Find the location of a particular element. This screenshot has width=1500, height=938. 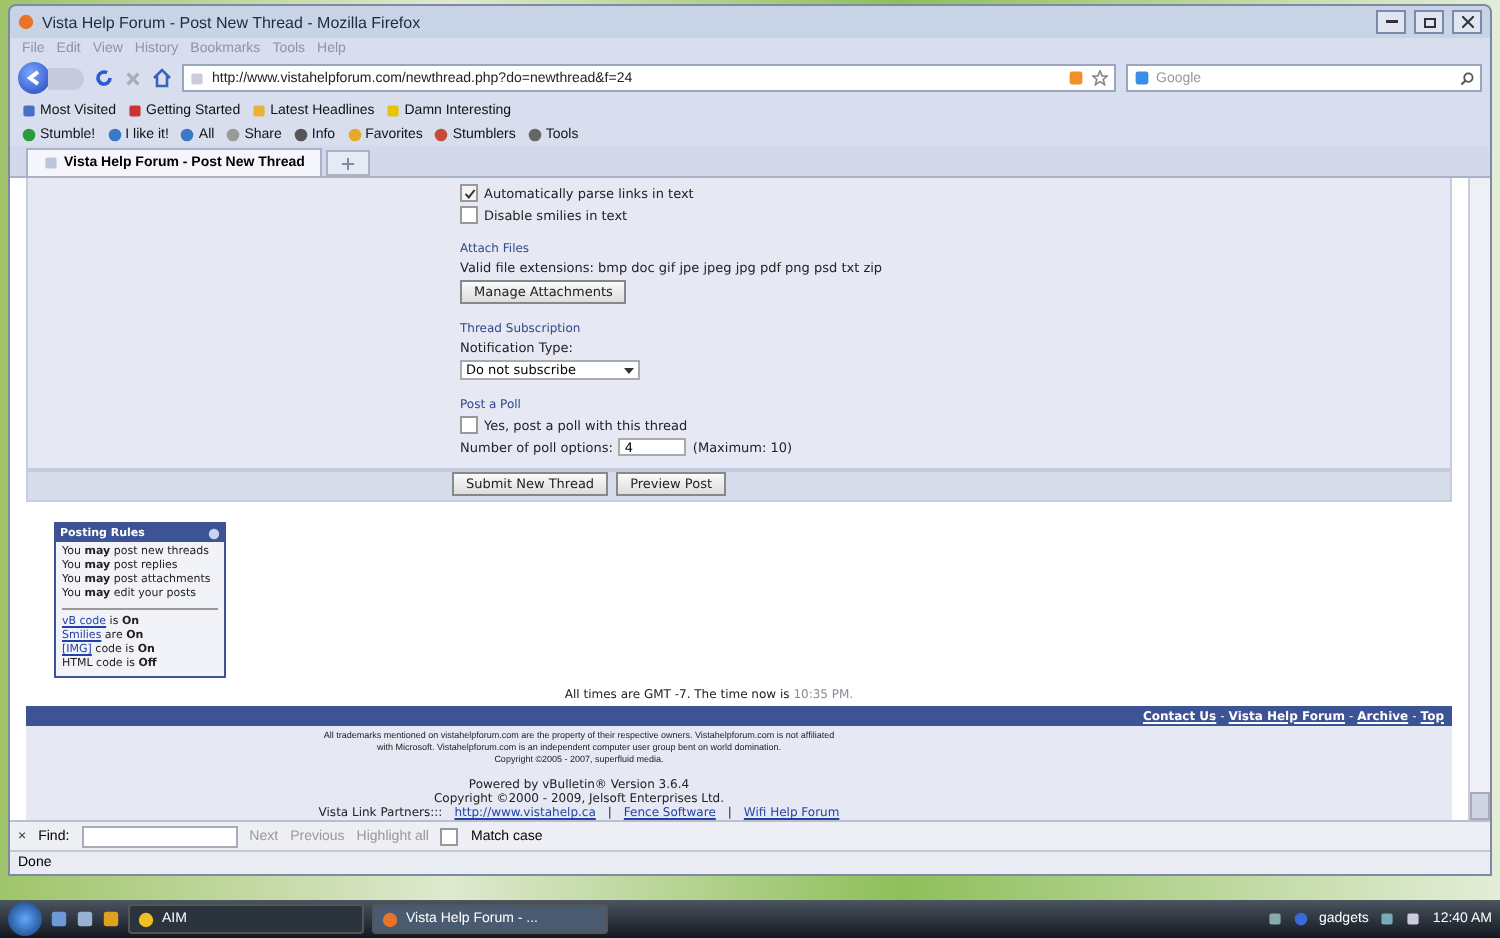

maximize-button is located at coordinates (1429, 22).